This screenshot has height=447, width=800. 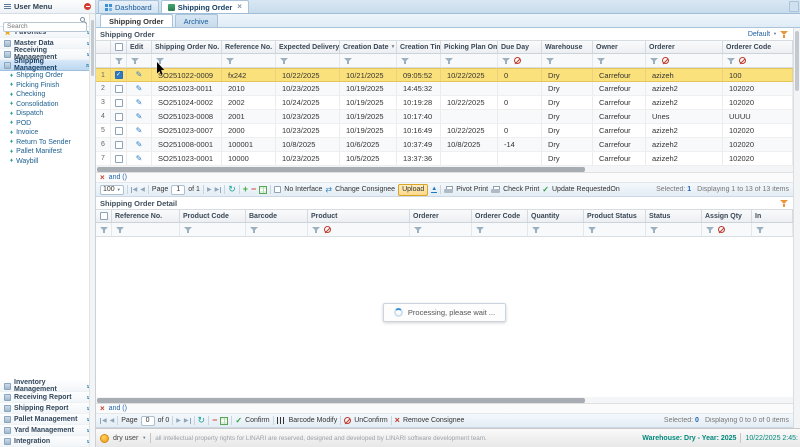 I want to click on clear-filter-icon, so click(x=665, y=60).